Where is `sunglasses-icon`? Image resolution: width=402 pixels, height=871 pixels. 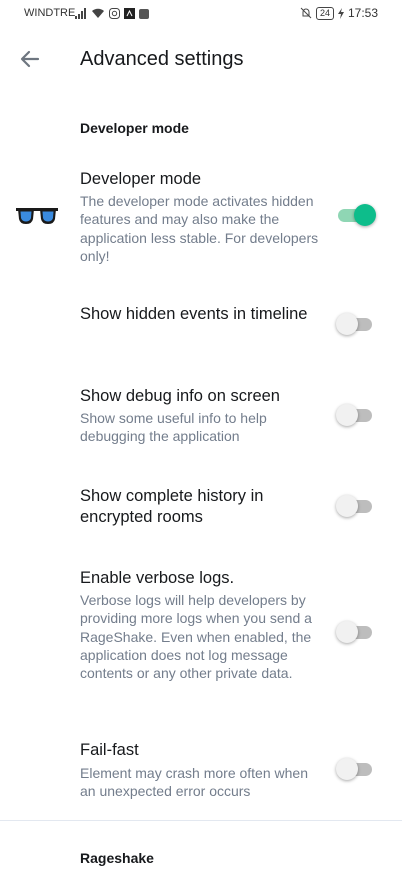 sunglasses-icon is located at coordinates (37, 216).